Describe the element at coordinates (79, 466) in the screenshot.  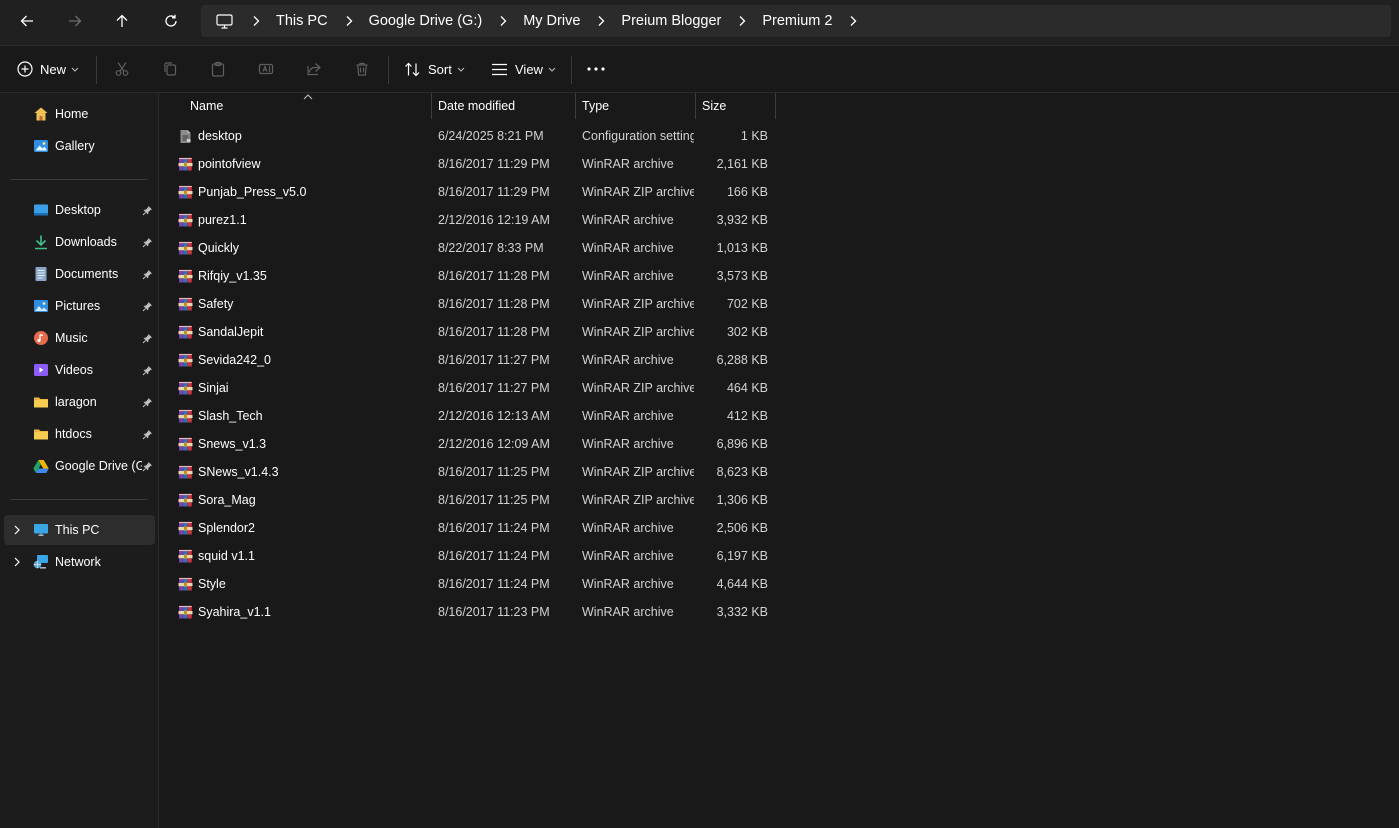
I see `sidebar-item-google-drive: Google Drive (G:)` at that location.